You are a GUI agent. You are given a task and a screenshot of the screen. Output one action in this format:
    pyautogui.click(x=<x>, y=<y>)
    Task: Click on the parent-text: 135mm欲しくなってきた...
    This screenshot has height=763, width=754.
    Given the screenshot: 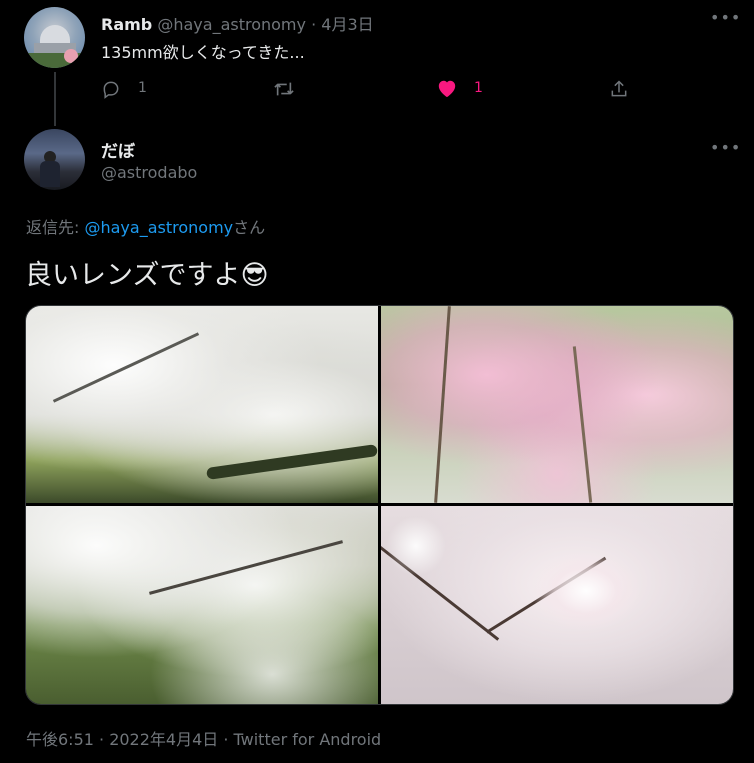 What is the action you would take?
    pyautogui.click(x=203, y=52)
    